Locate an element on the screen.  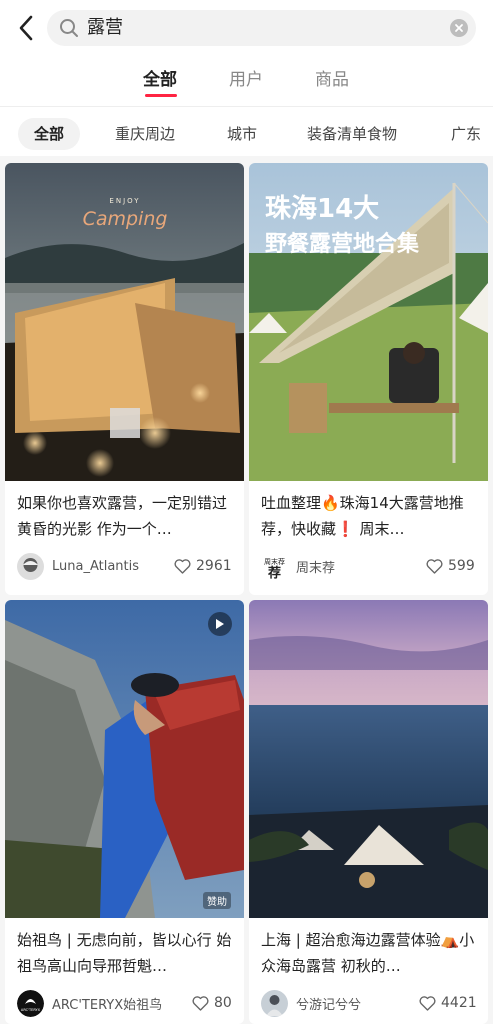
like-count: 80 is located at coordinates (223, 1003).